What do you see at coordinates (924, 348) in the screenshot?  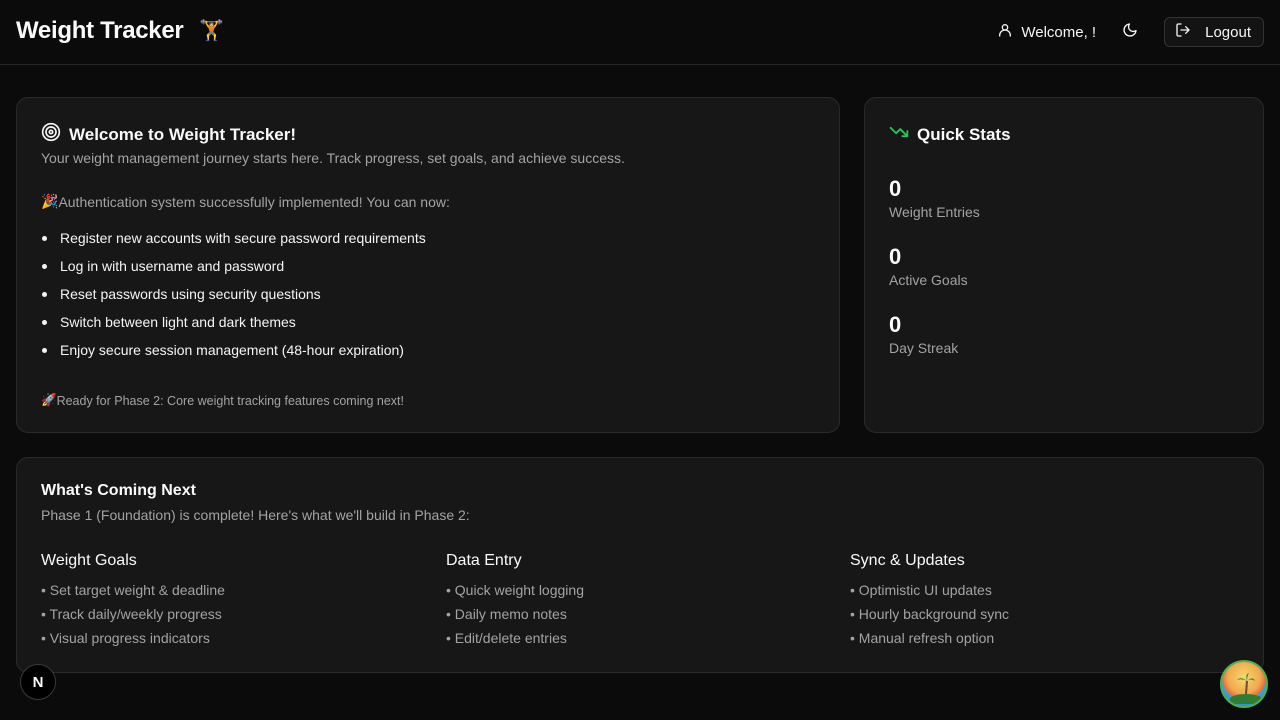 I see `stat-label: Day Streak` at bounding box center [924, 348].